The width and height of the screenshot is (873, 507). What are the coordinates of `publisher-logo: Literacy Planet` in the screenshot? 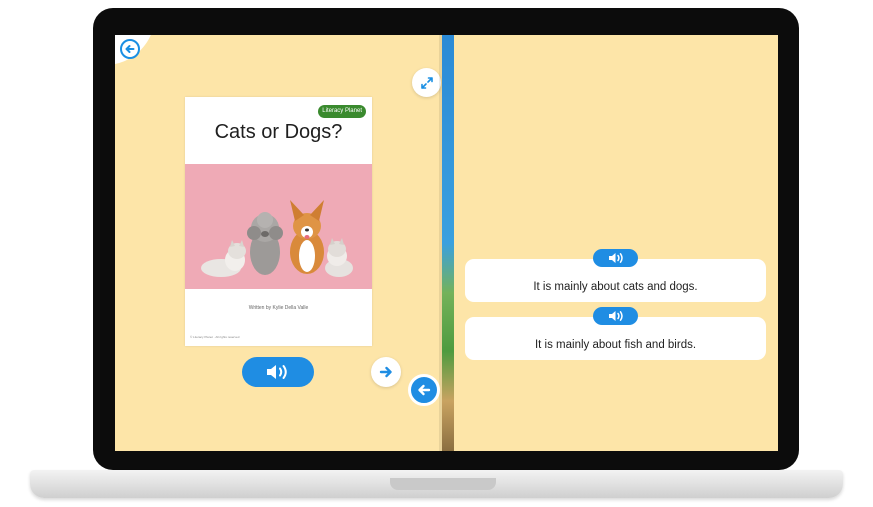 It's located at (342, 111).